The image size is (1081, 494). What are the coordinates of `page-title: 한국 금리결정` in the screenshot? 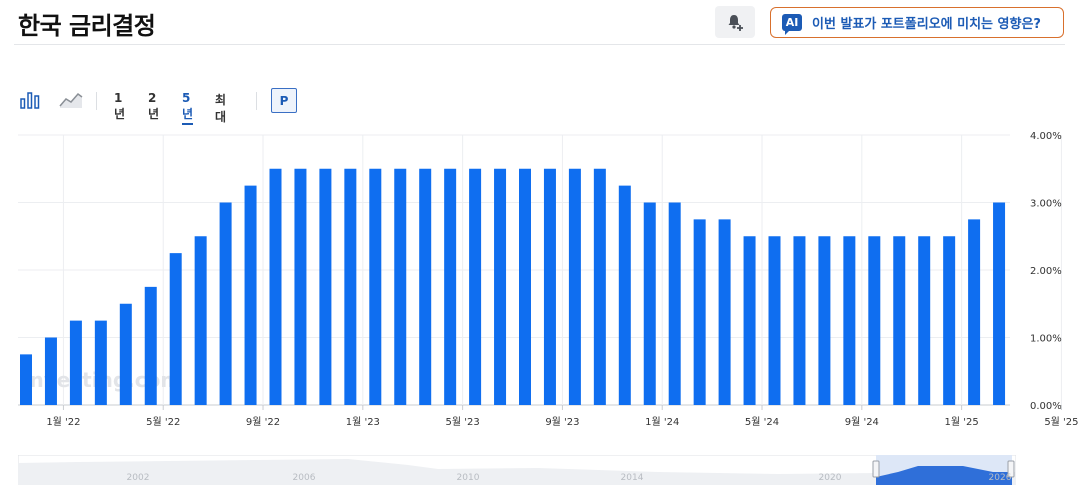 It's located at (87, 26).